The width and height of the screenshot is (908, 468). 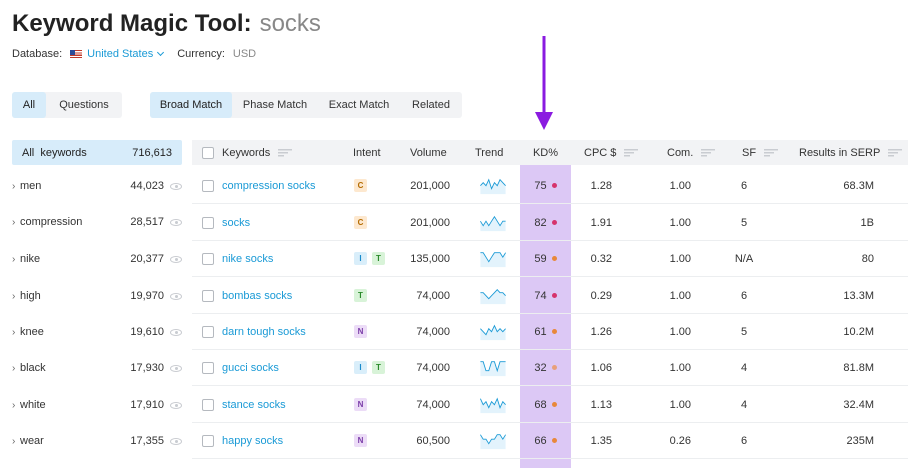 I want to click on keyword-link: compression socks, so click(x=269, y=186).